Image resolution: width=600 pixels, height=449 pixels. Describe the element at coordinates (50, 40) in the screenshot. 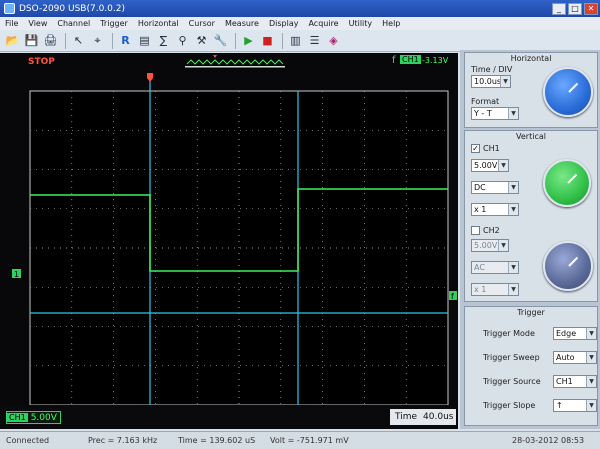

I see `print-icon: 🖨` at that location.